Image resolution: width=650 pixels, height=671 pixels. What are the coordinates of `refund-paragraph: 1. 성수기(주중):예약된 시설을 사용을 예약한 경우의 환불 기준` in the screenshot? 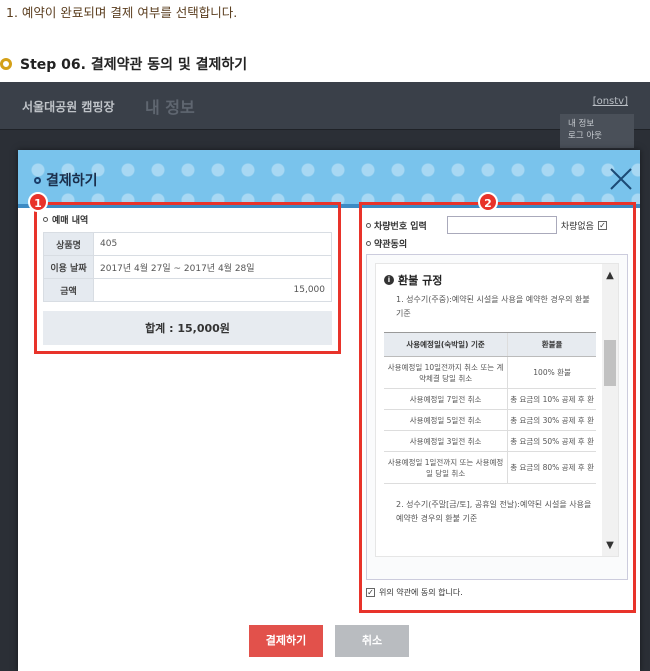 It's located at (493, 306).